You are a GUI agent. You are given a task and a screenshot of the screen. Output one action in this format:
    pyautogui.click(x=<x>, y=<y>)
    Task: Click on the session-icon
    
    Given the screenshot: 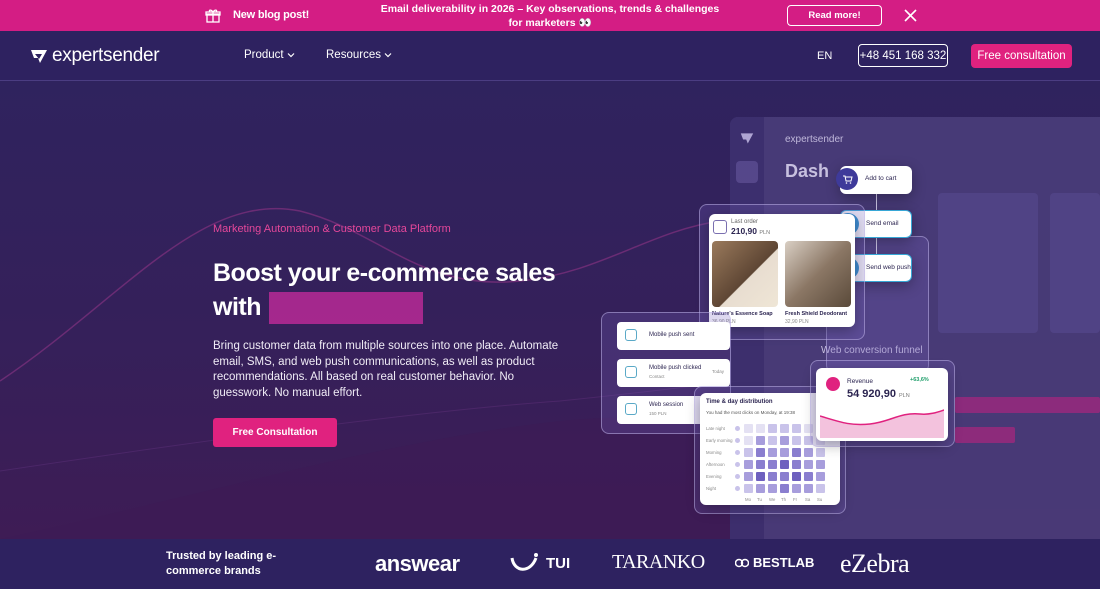 What is the action you would take?
    pyautogui.click(x=631, y=409)
    